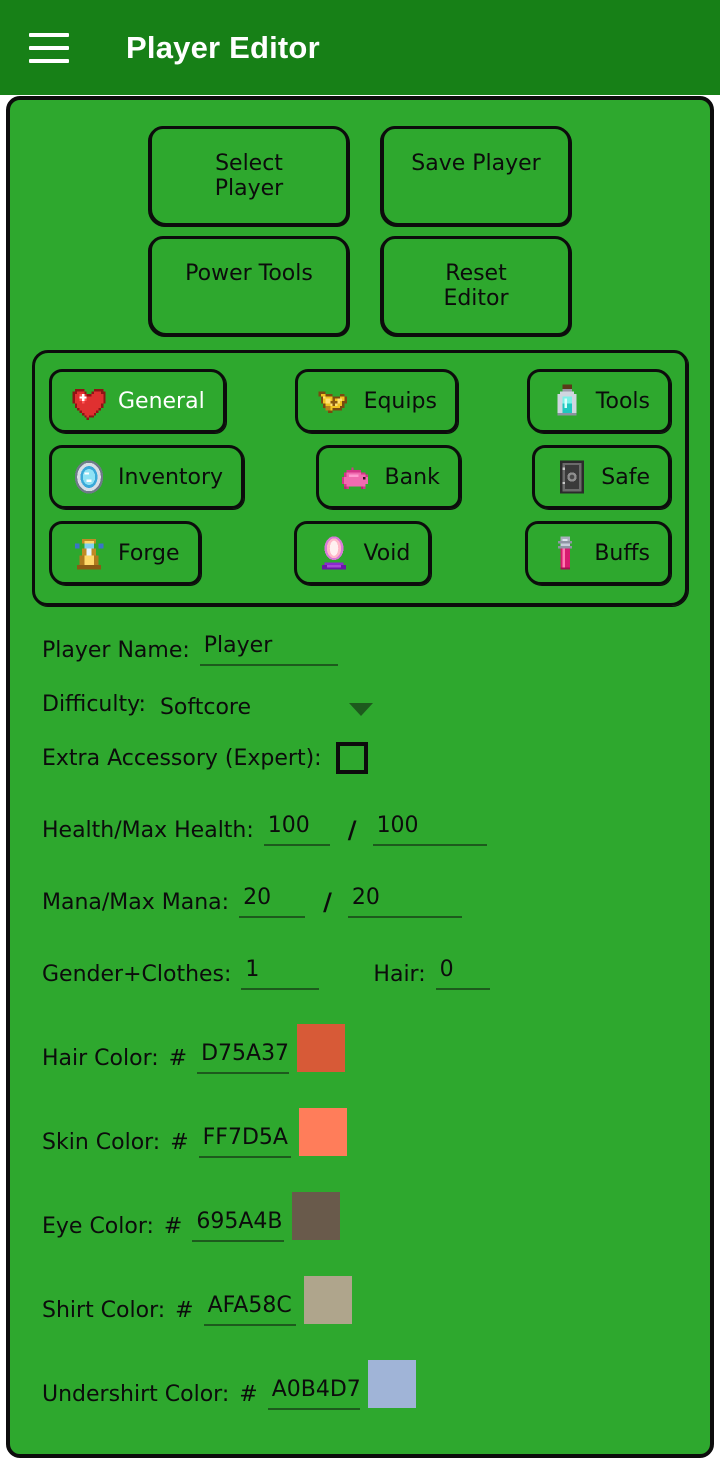 The width and height of the screenshot is (720, 1466). I want to click on crystal-icon, so click(334, 553).